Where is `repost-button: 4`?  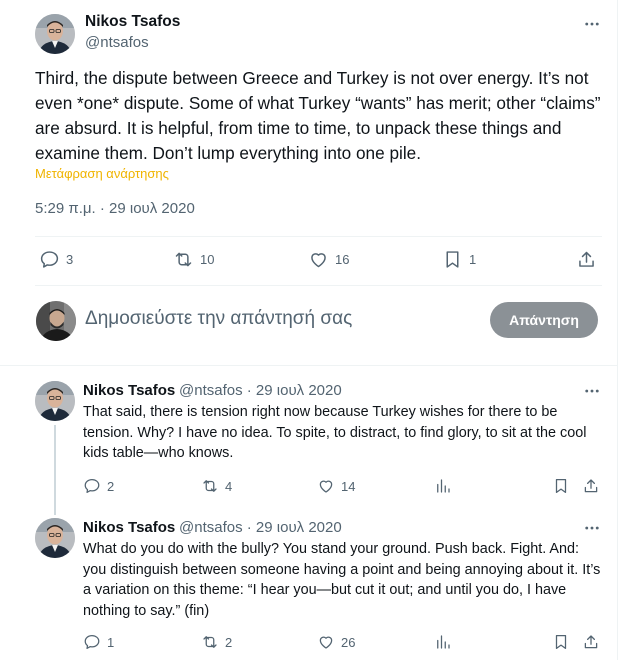 repost-button: 4 is located at coordinates (216, 486).